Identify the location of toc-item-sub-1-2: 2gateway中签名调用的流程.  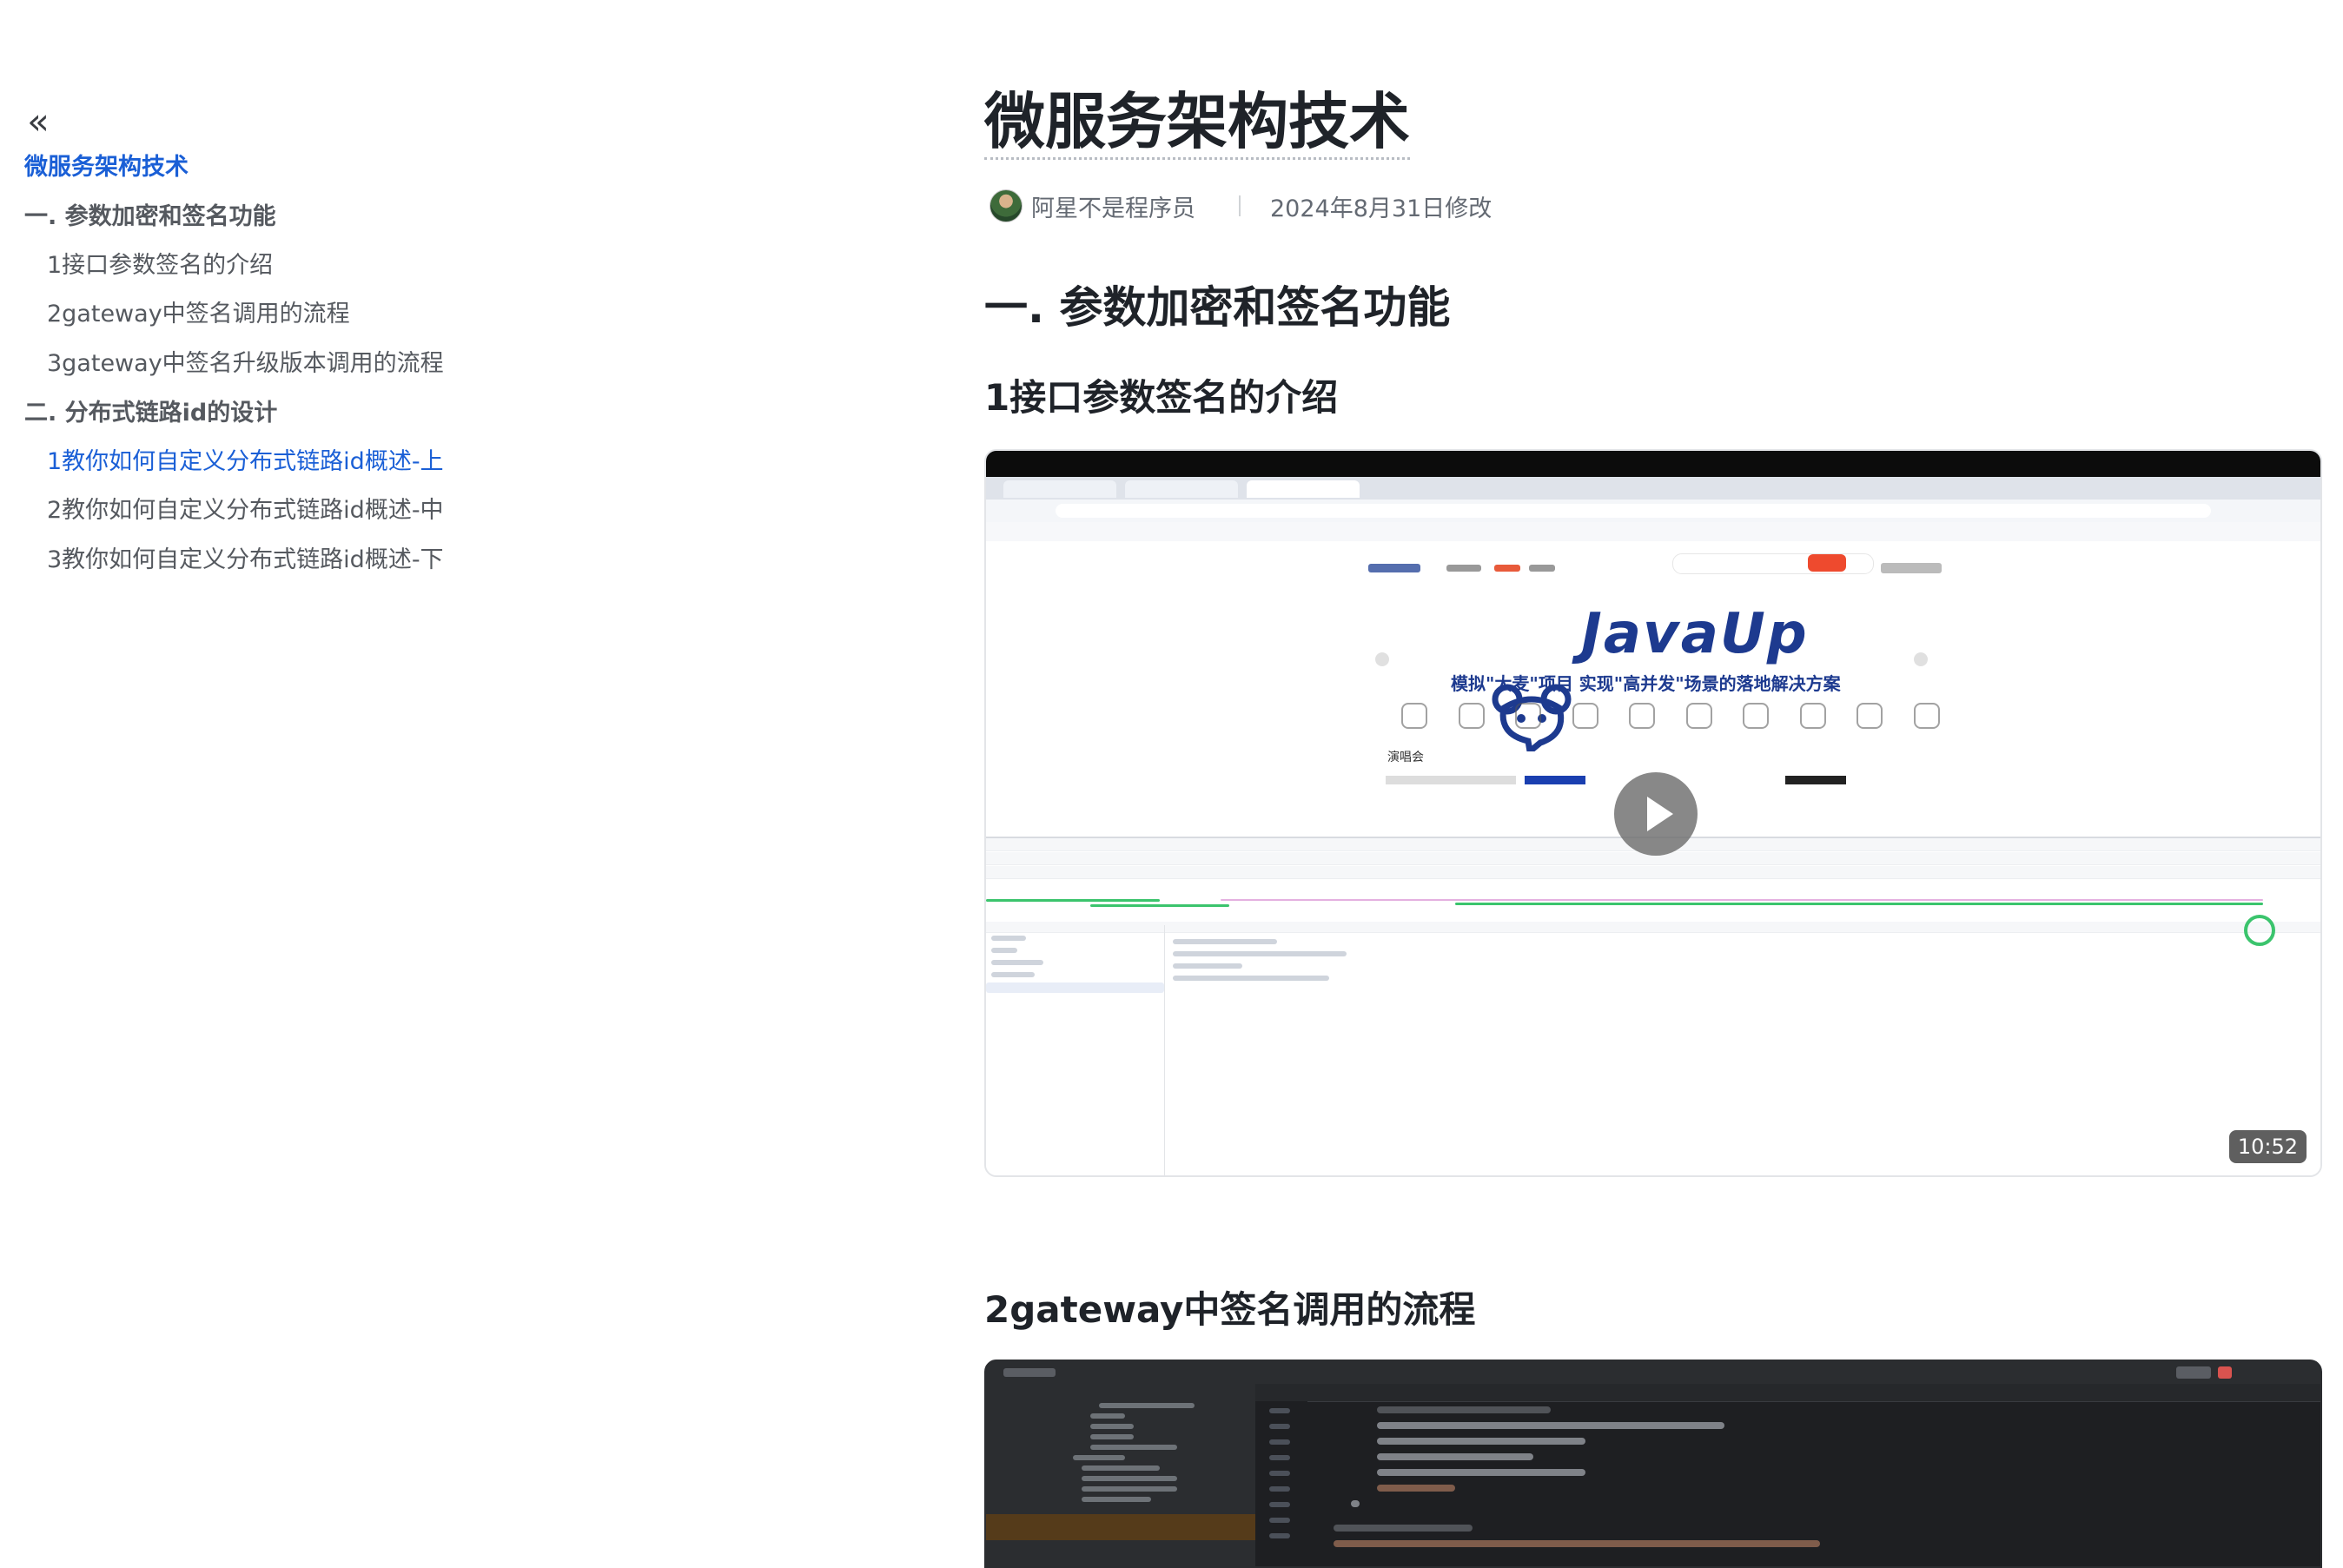
(199, 314).